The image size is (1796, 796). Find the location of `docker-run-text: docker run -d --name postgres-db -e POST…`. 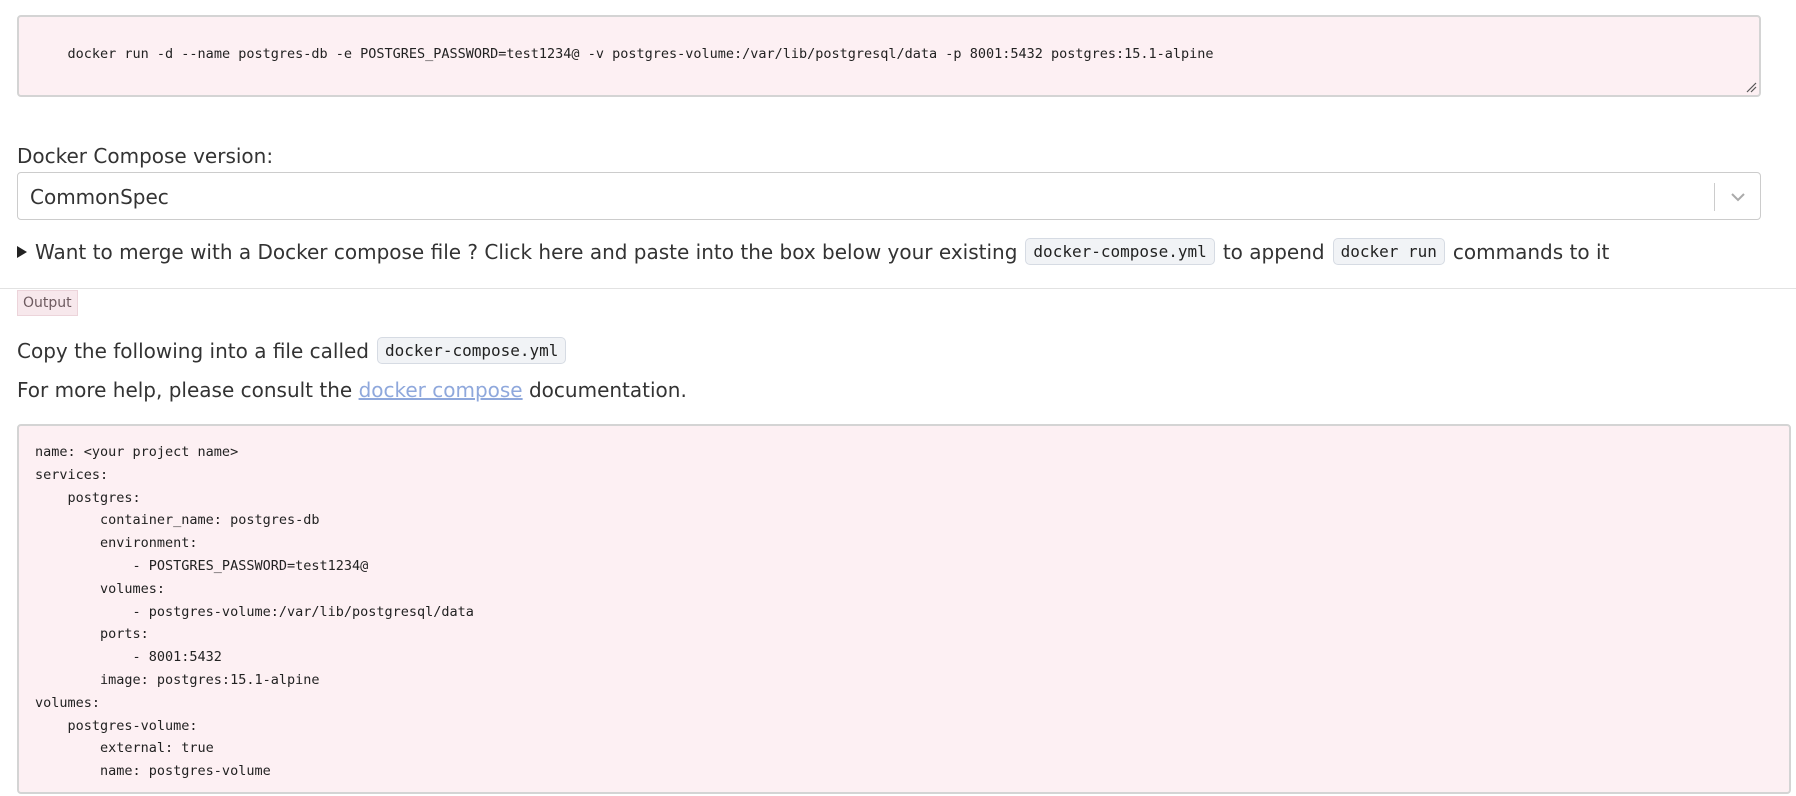

docker-run-text: docker run -d --name postgres-db -e POST… is located at coordinates (640, 54).